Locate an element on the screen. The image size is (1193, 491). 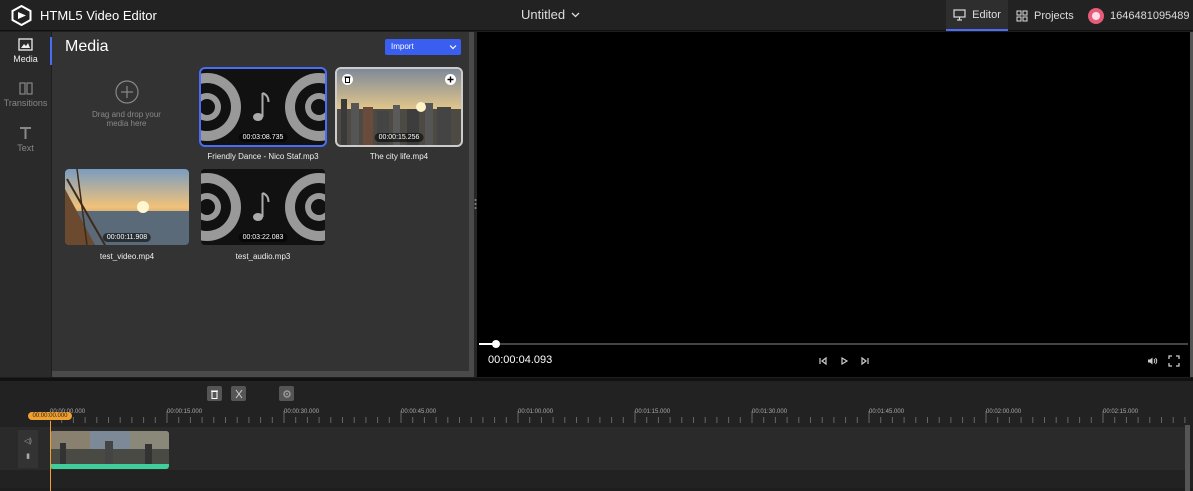
clip-settings-button is located at coordinates (286, 393).